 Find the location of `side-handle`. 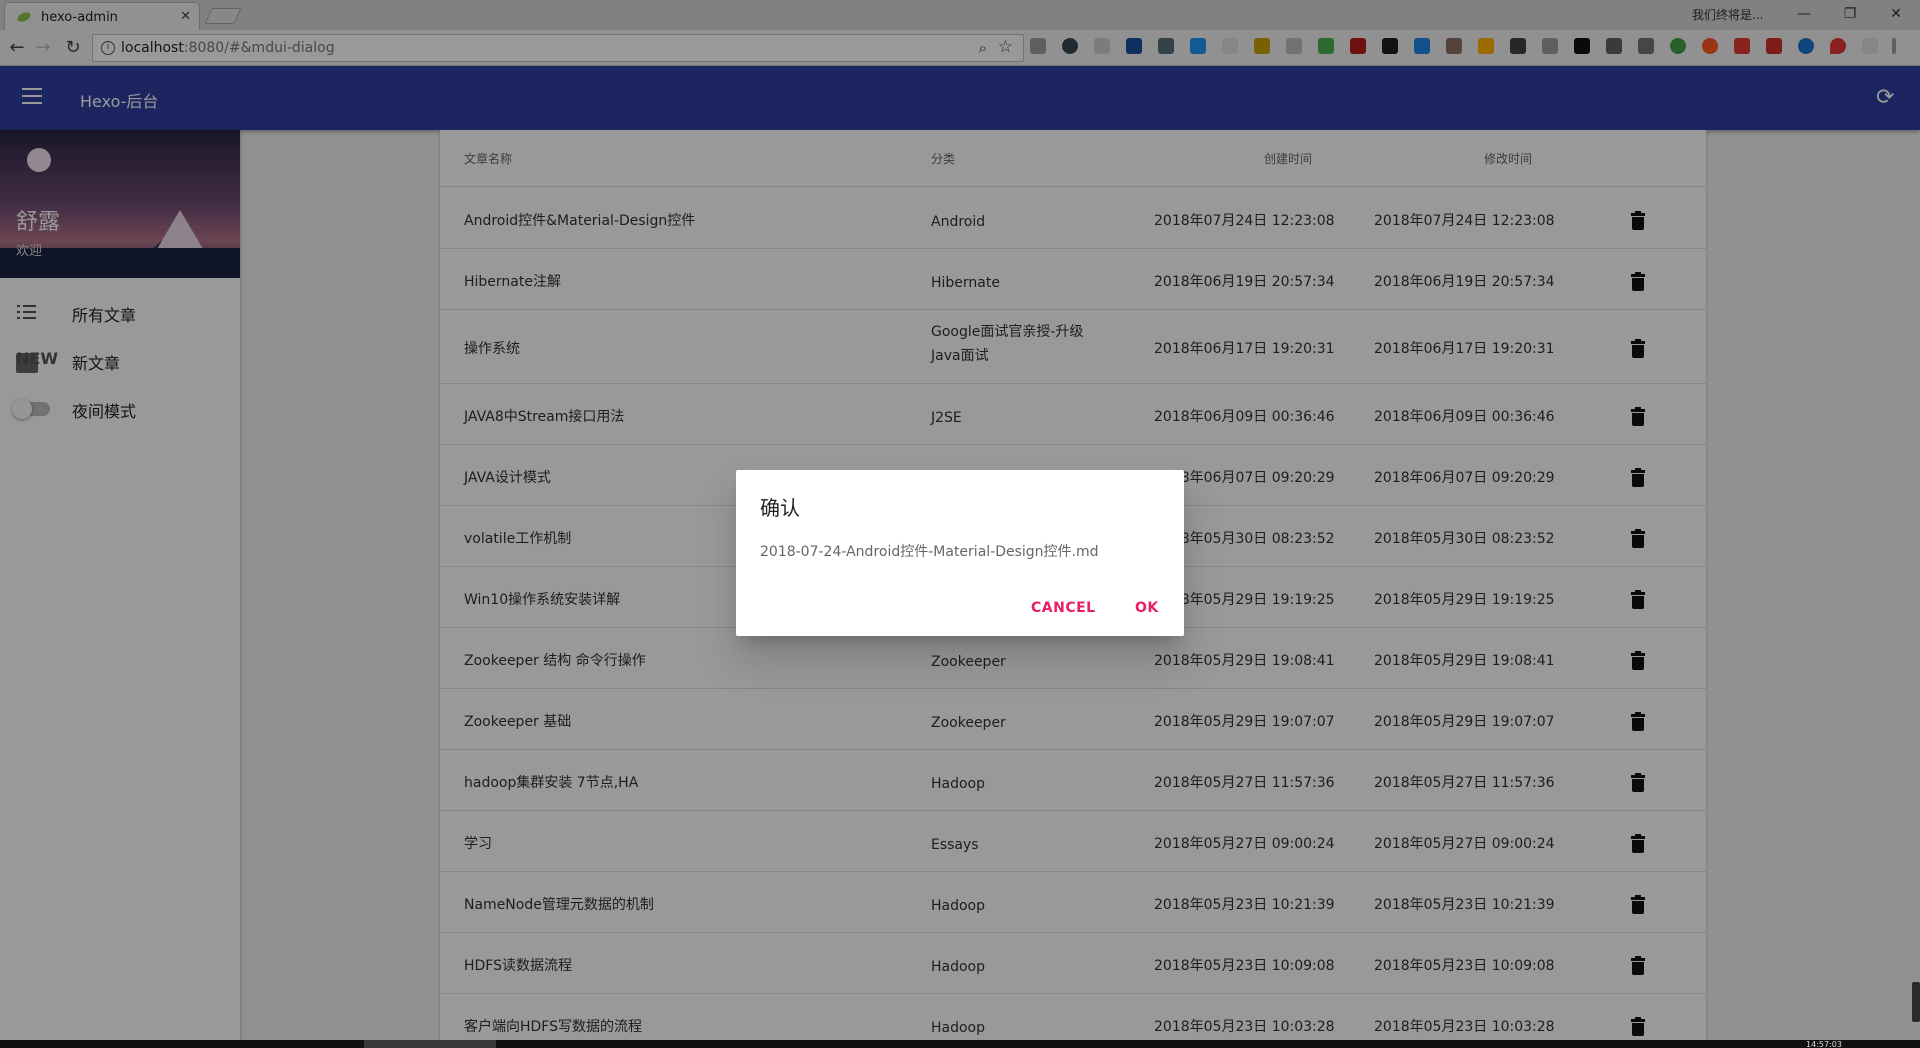

side-handle is located at coordinates (1916, 1002).